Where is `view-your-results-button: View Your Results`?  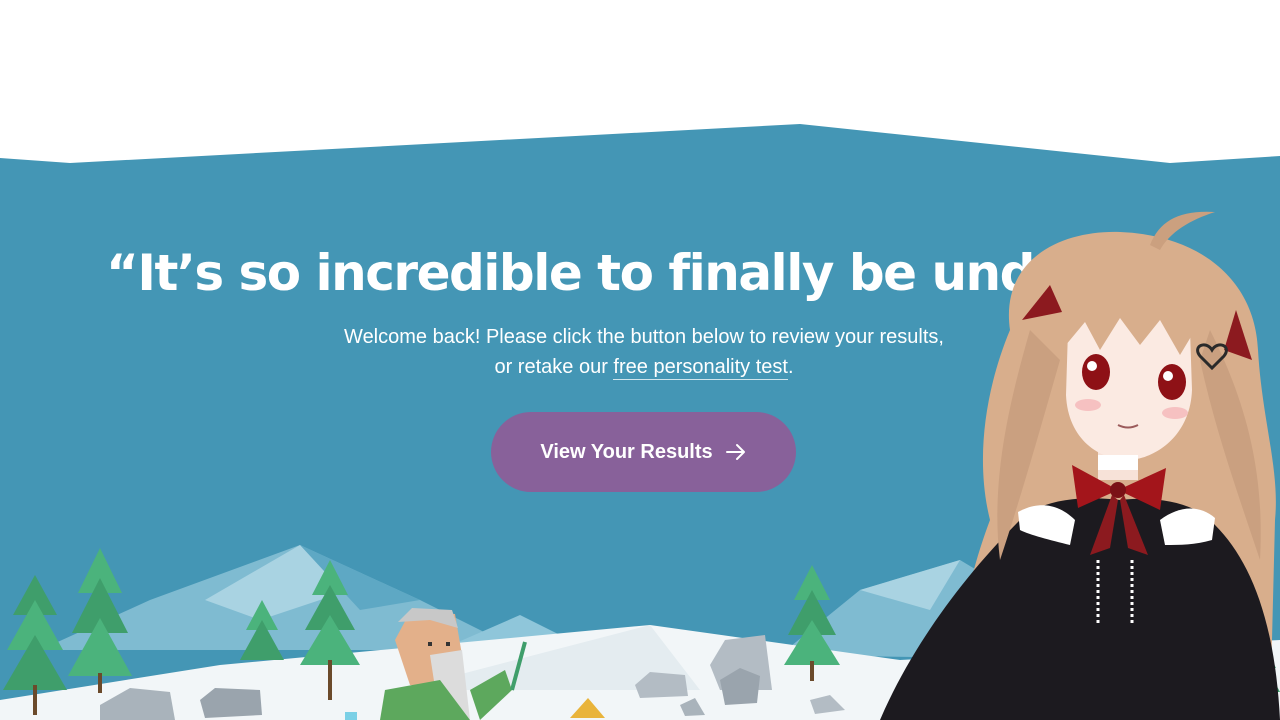 view-your-results-button: View Your Results is located at coordinates (643, 452).